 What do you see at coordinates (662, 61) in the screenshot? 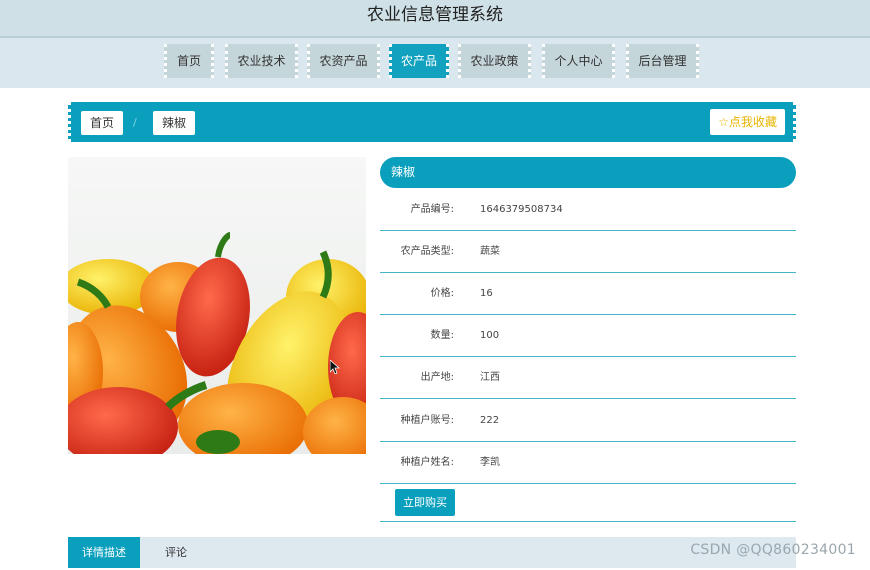
I see `nav-item-admin: 后台管理` at bounding box center [662, 61].